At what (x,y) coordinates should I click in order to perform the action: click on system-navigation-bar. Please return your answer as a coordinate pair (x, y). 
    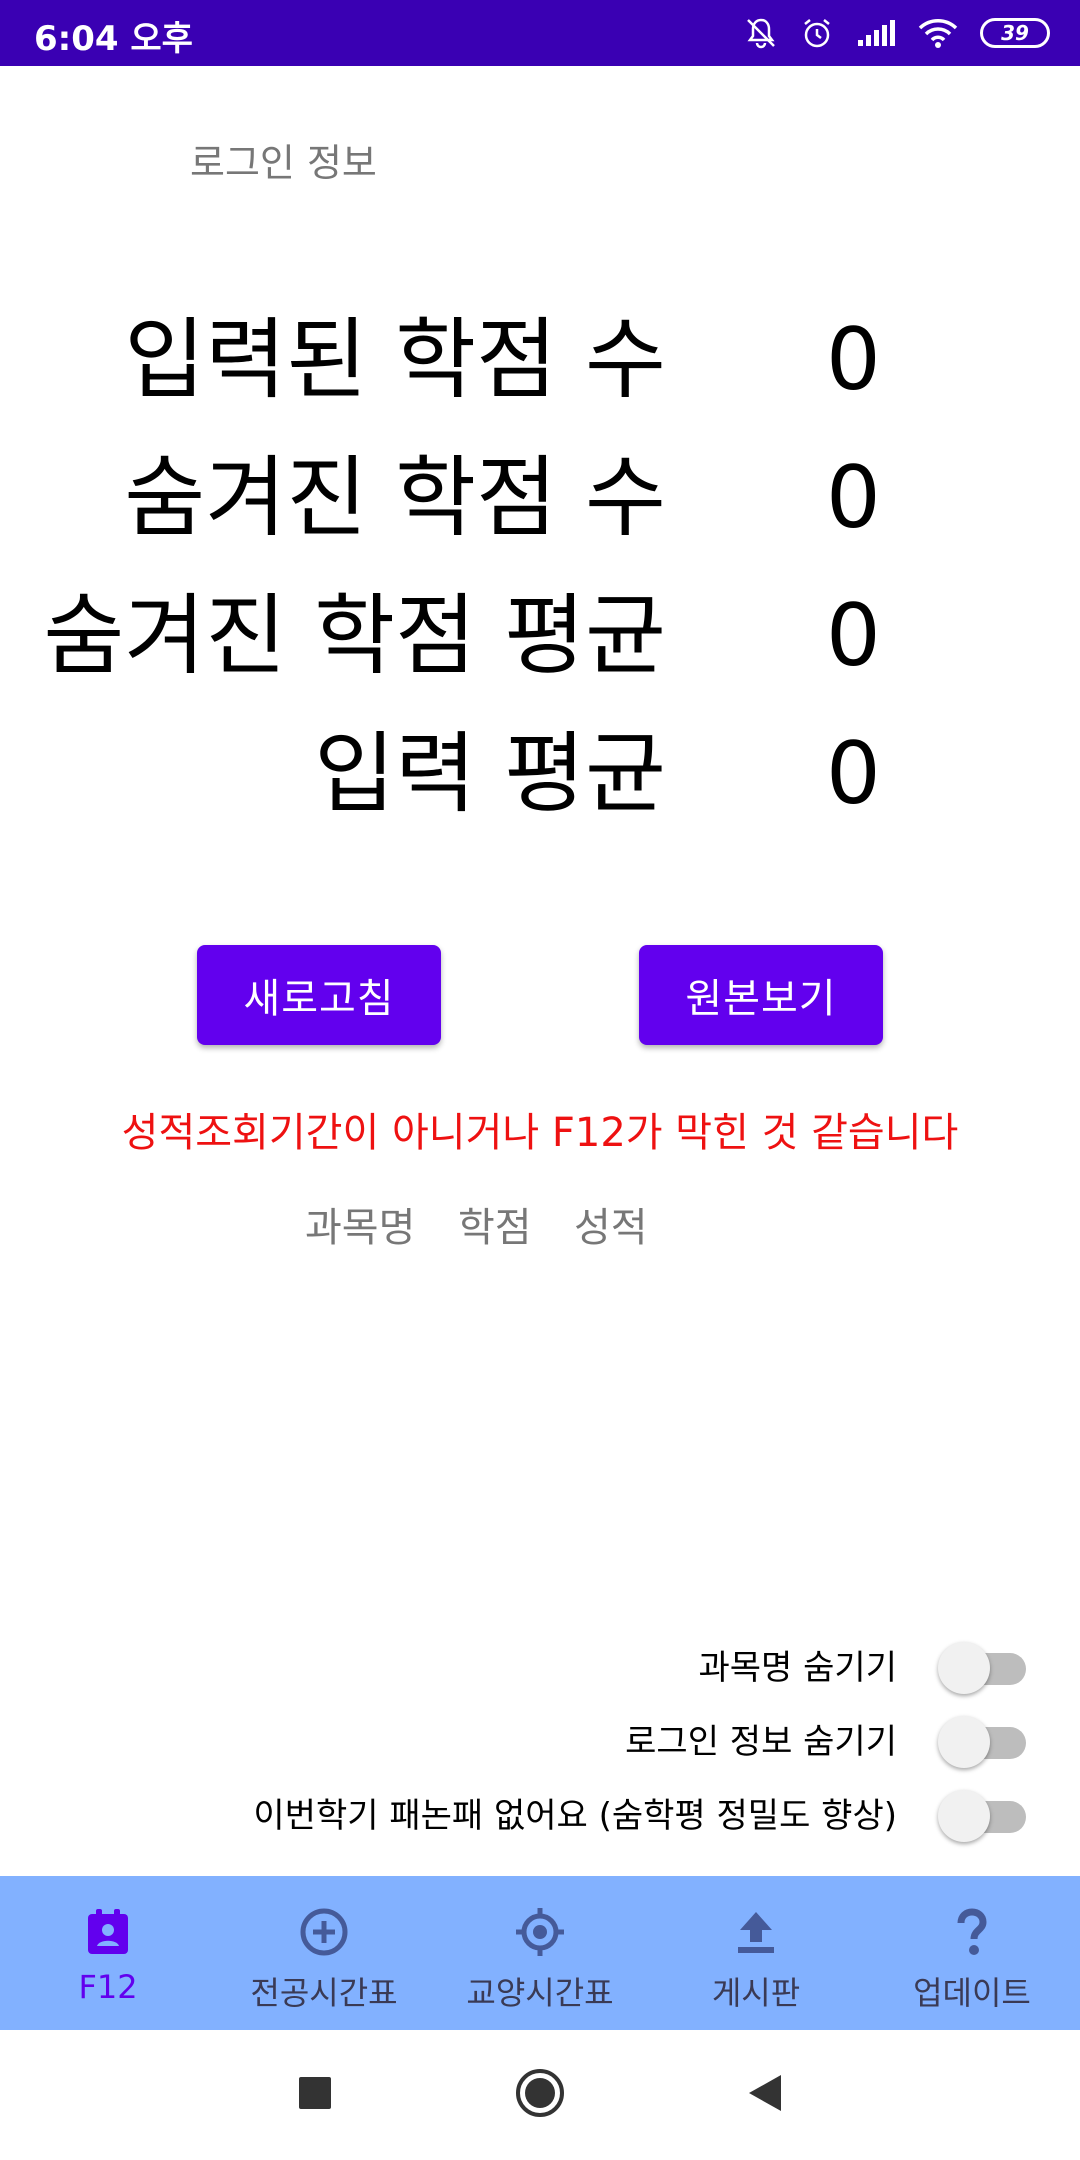
    Looking at the image, I should click on (540, 2095).